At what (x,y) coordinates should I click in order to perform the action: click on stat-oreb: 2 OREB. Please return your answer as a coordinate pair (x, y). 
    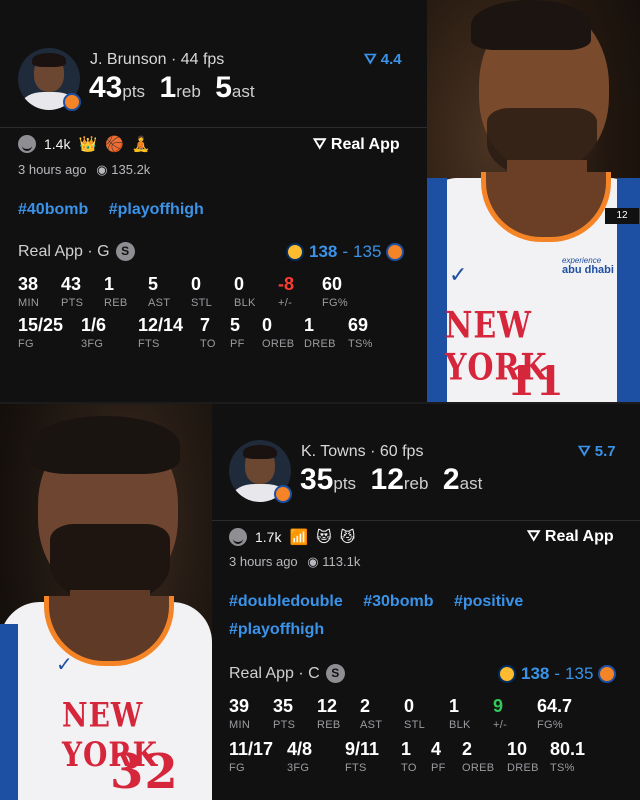
    Looking at the image, I should click on (478, 756).